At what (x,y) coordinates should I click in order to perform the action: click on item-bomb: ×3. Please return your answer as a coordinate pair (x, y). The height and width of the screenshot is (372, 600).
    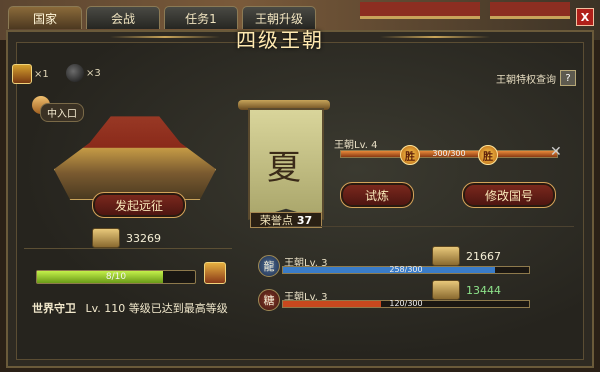
    Looking at the image, I should click on (83, 73).